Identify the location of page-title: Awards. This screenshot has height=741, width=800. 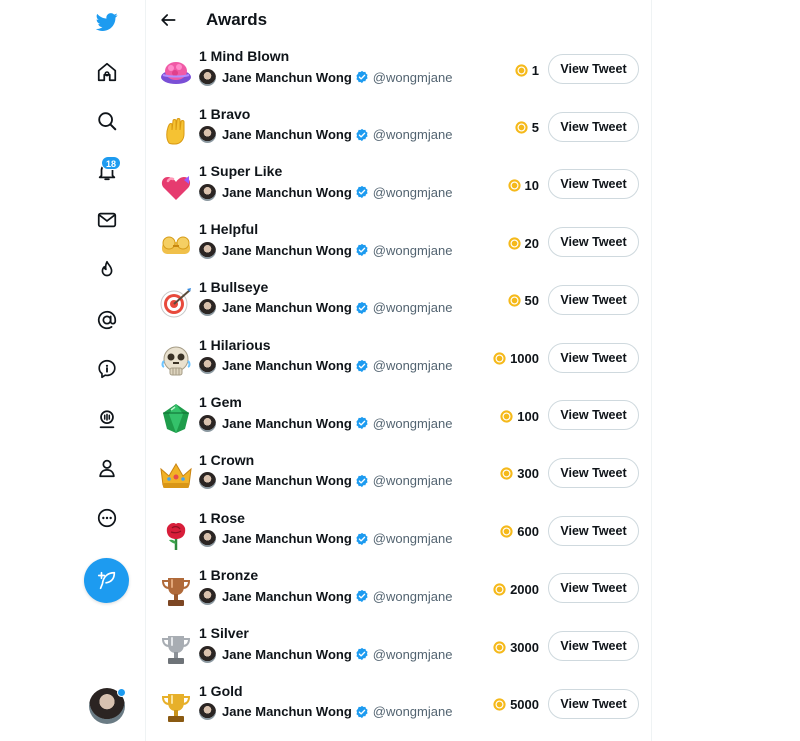
(237, 19).